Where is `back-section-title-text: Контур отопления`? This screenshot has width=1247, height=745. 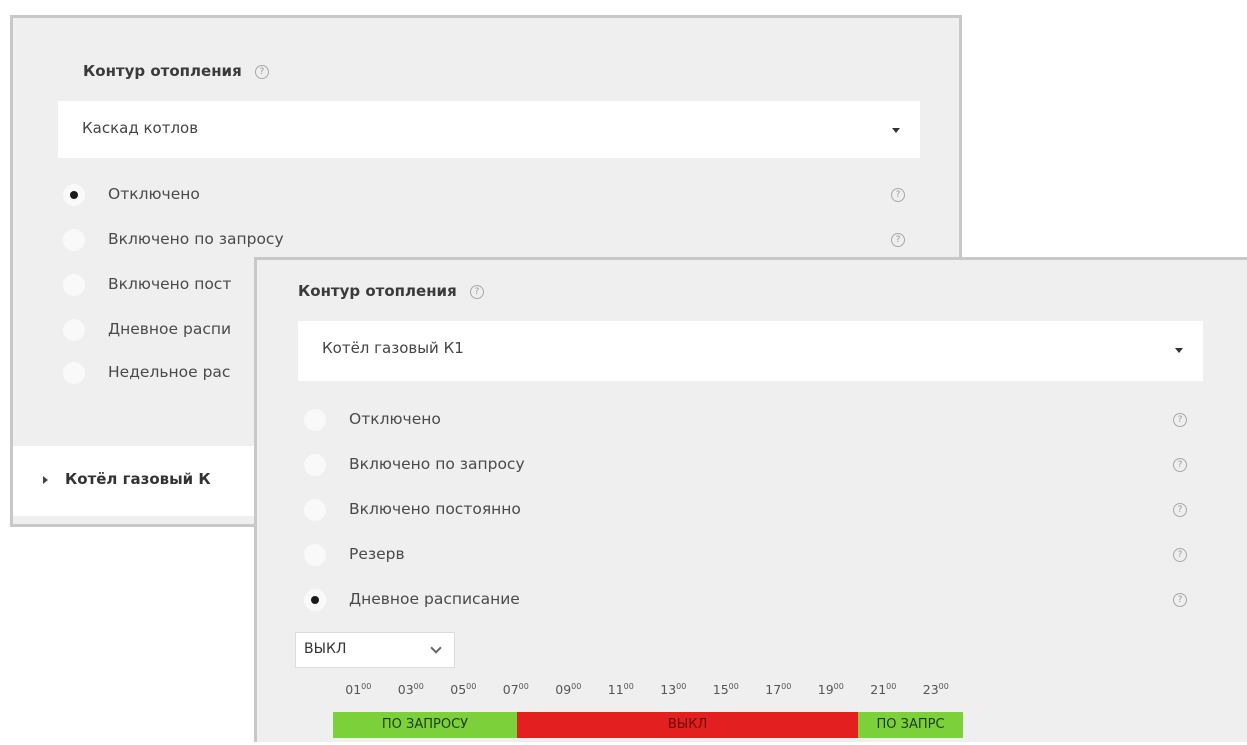 back-section-title-text: Контур отопления is located at coordinates (162, 71).